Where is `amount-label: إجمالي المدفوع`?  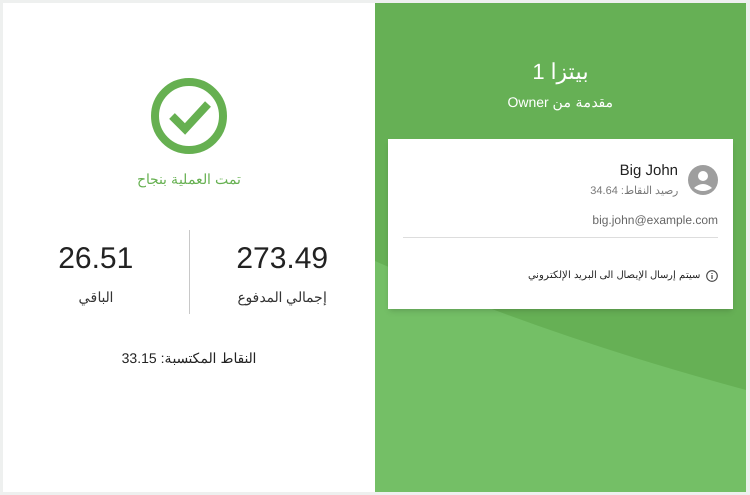 amount-label: إجمالي المدفوع is located at coordinates (282, 298).